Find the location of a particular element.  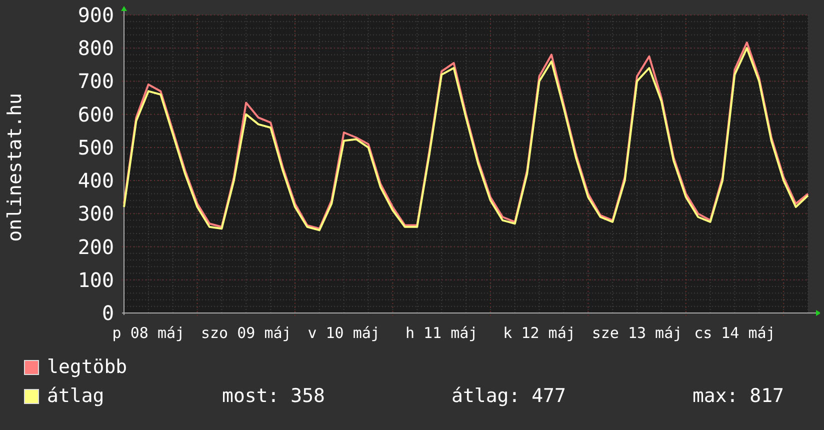

stat-value: max: 817 is located at coordinates (738, 396).